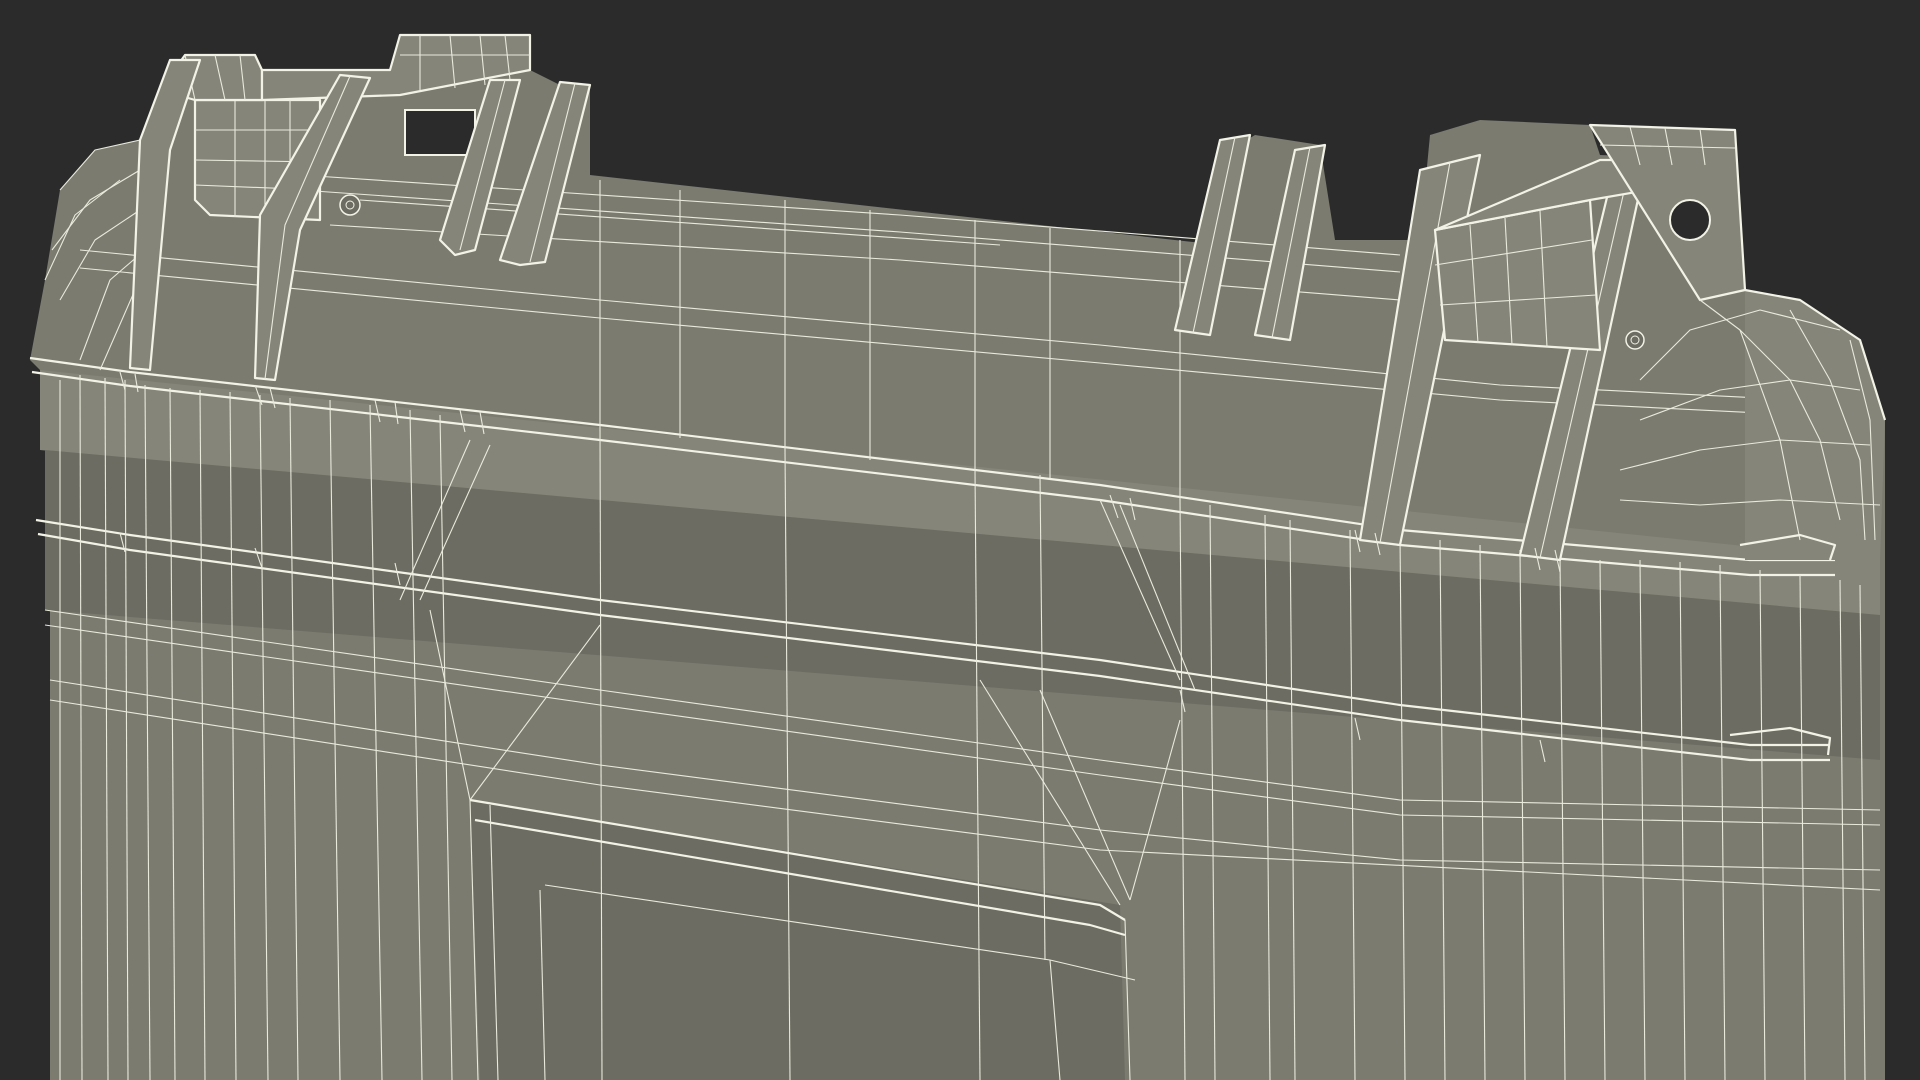 Image resolution: width=1920 pixels, height=1080 pixels. I want to click on lock-hole, so click(1690, 220).